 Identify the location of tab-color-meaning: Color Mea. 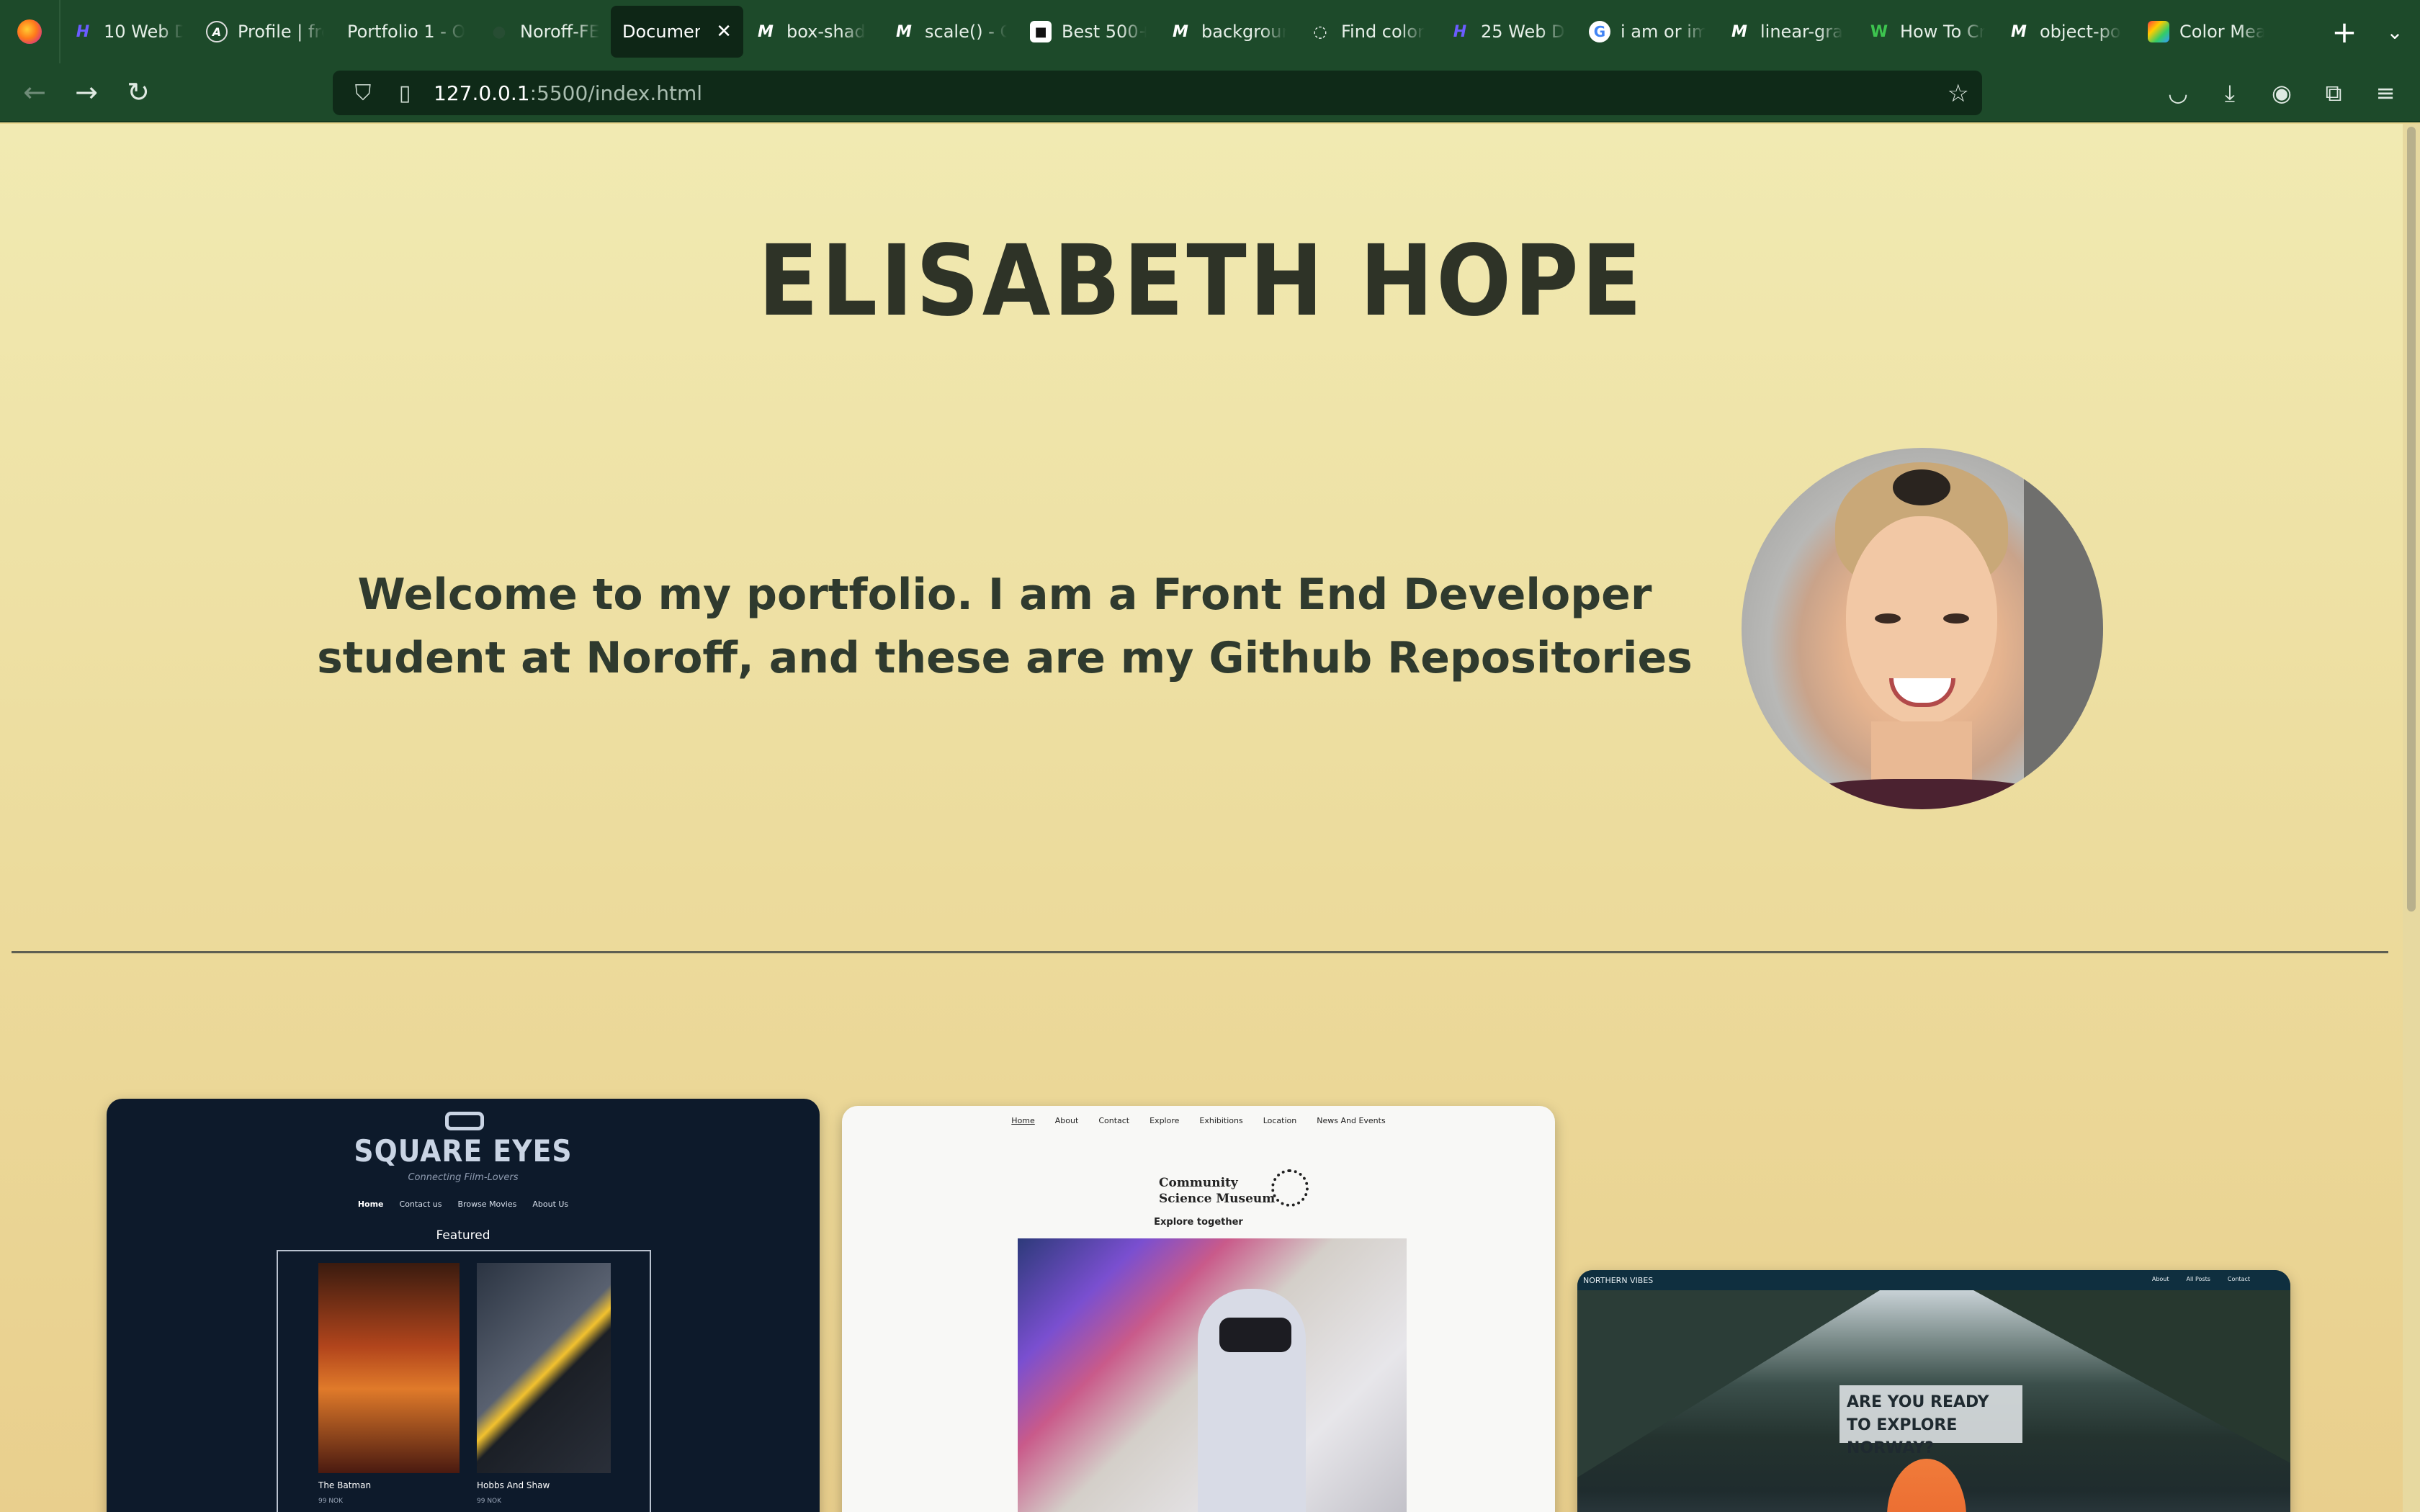
(2206, 32).